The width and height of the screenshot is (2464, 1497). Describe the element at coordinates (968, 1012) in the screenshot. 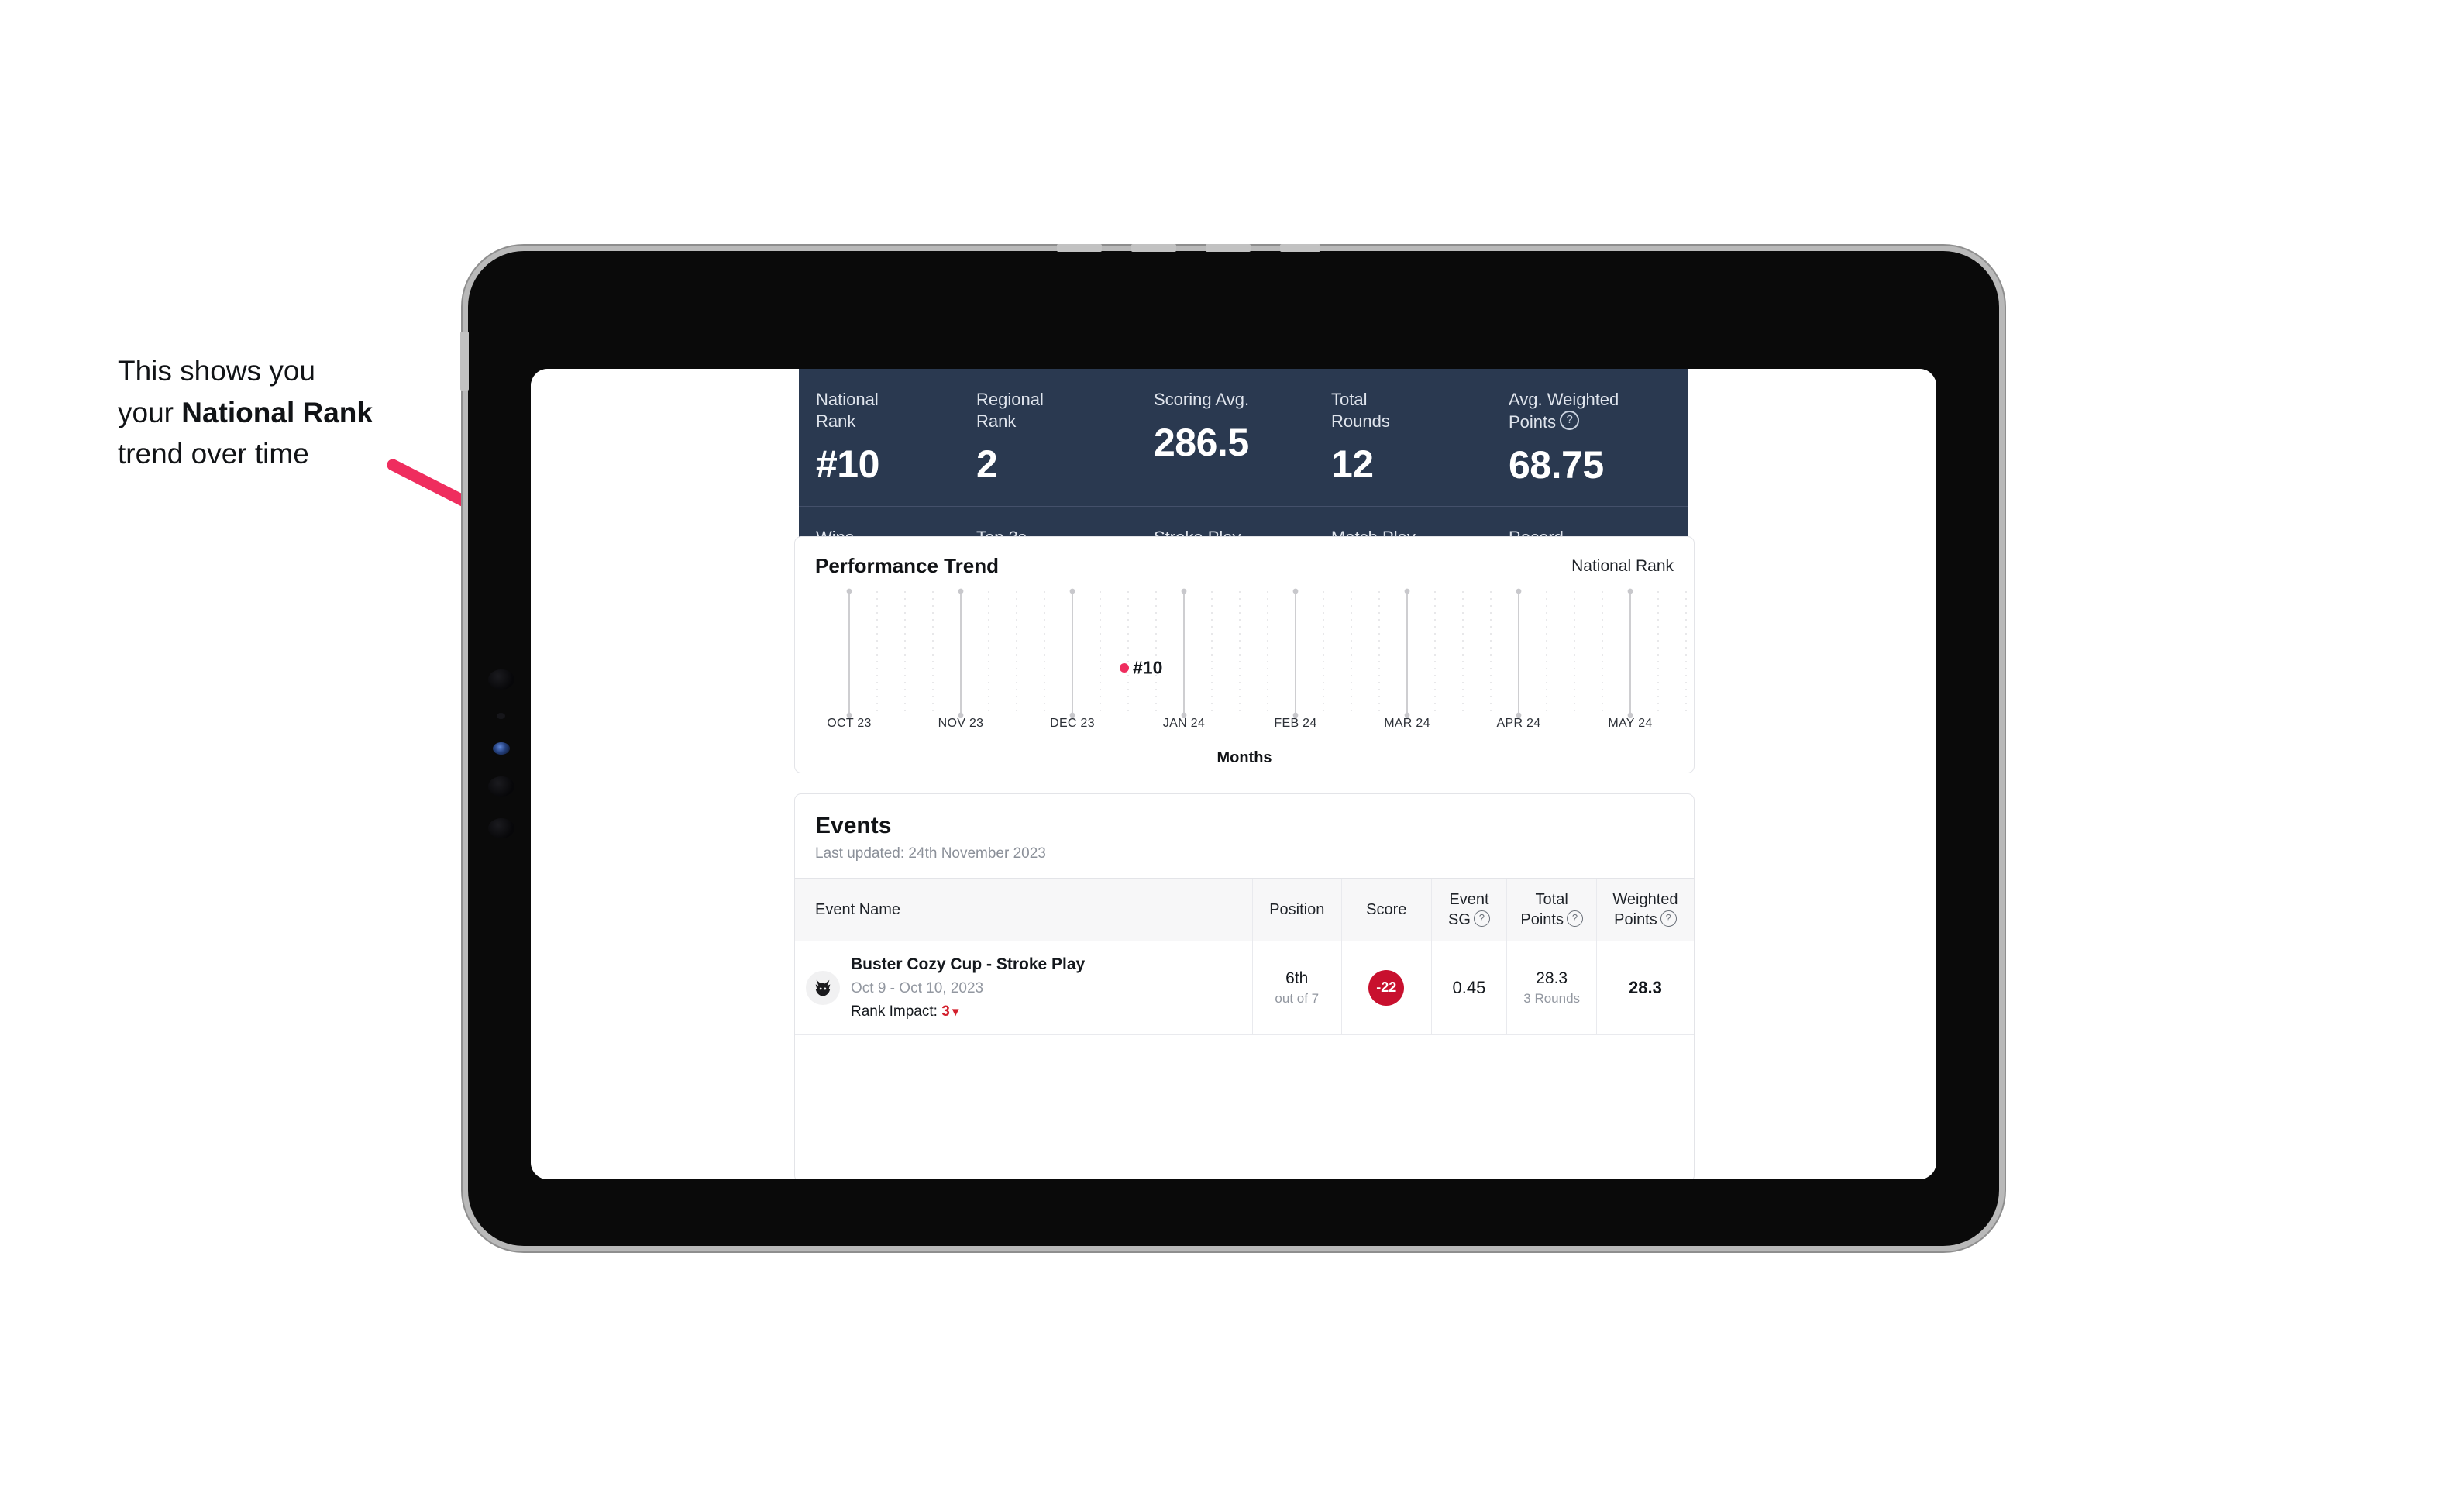

I see `event-rank-impact: Rank Impact: 3▼` at that location.